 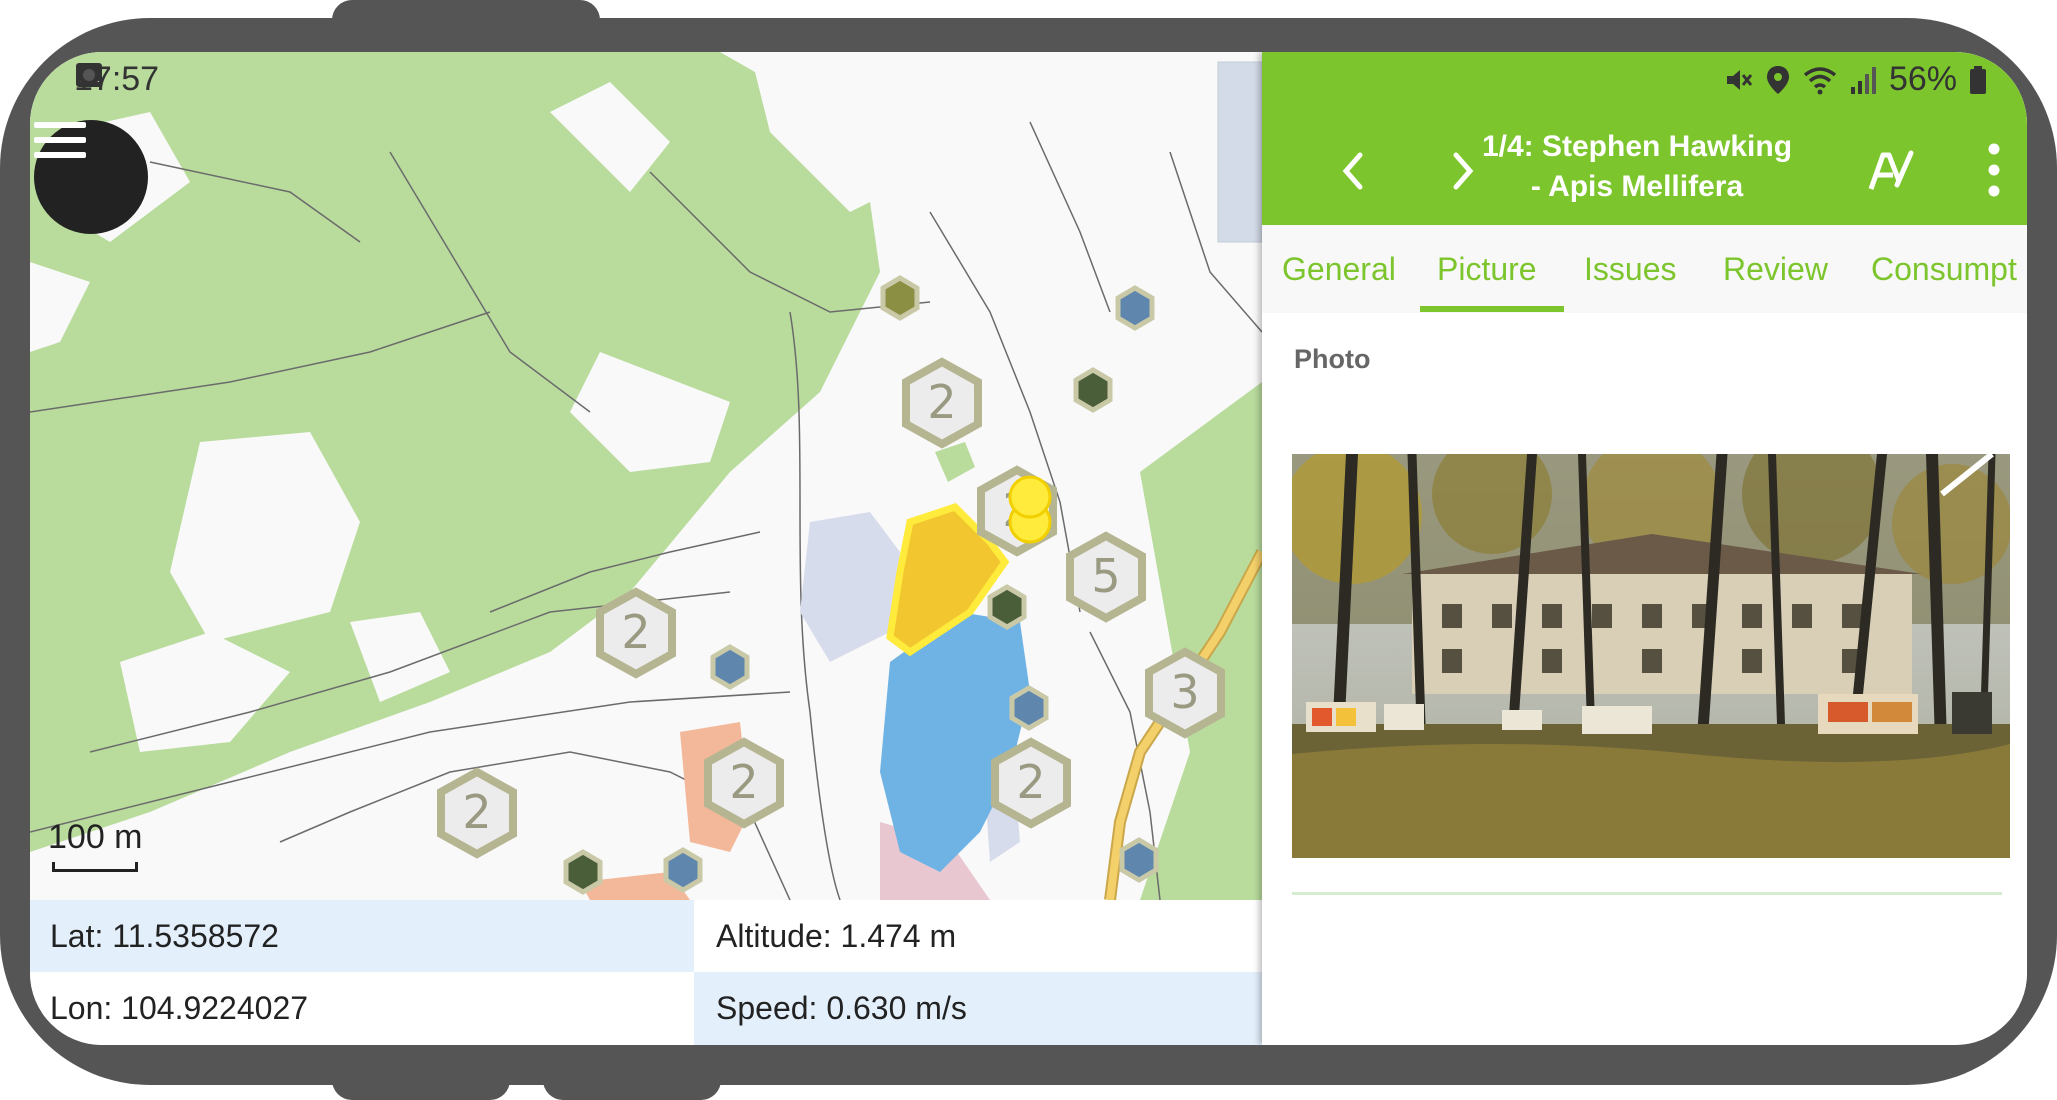 What do you see at coordinates (1820, 80) in the screenshot?
I see `wifi-icon` at bounding box center [1820, 80].